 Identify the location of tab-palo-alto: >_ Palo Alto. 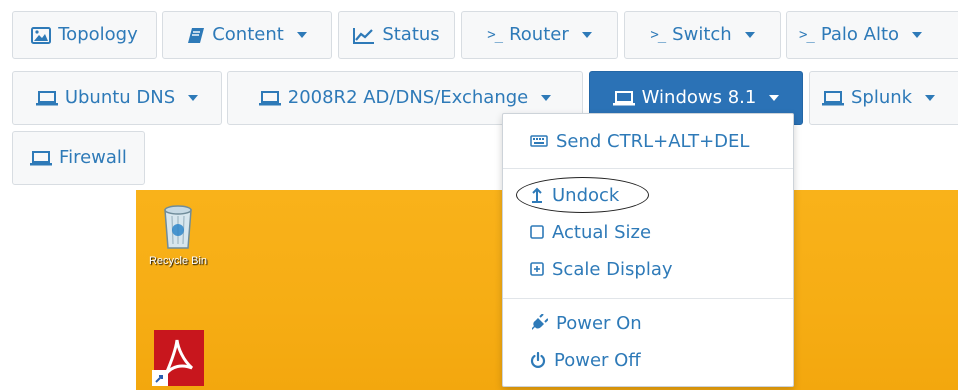
(872, 35).